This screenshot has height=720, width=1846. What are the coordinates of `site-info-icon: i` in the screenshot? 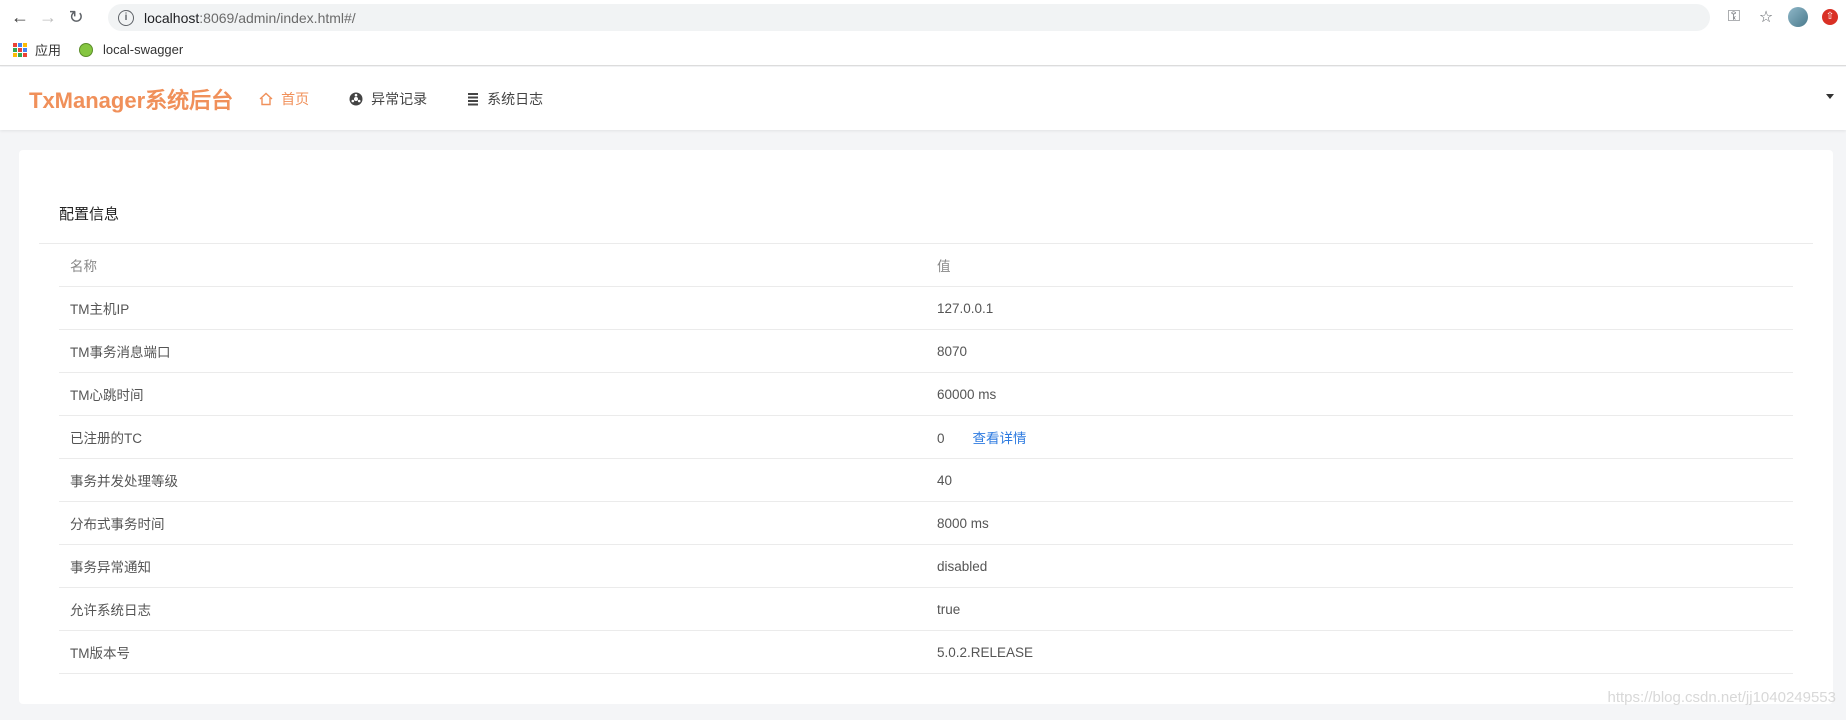 It's located at (126, 17).